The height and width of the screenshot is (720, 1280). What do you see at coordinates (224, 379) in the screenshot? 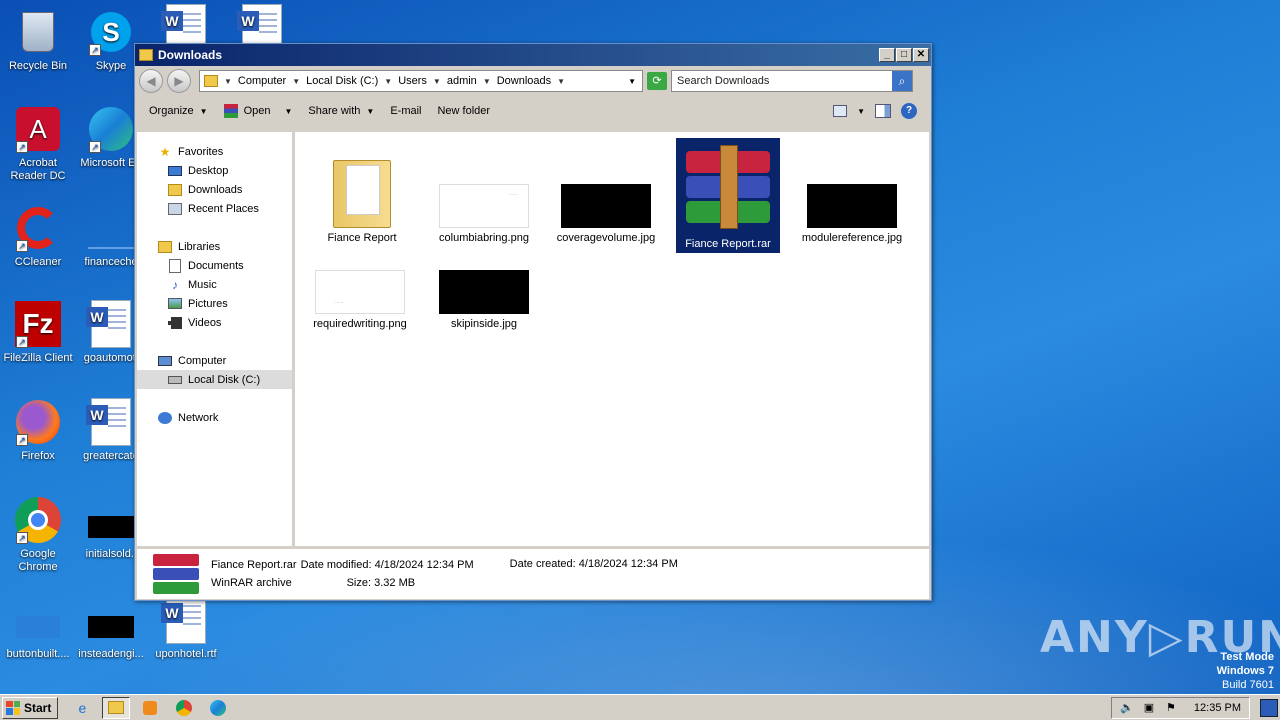
I see `nav-label: Local Disk (C:)` at bounding box center [224, 379].